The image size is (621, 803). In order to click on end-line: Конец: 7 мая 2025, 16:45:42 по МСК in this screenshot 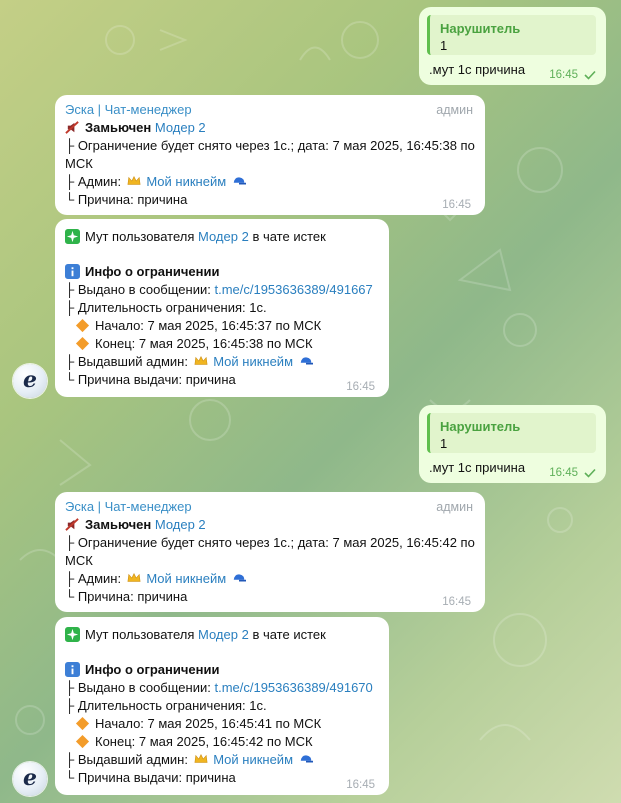, I will do `click(194, 742)`.